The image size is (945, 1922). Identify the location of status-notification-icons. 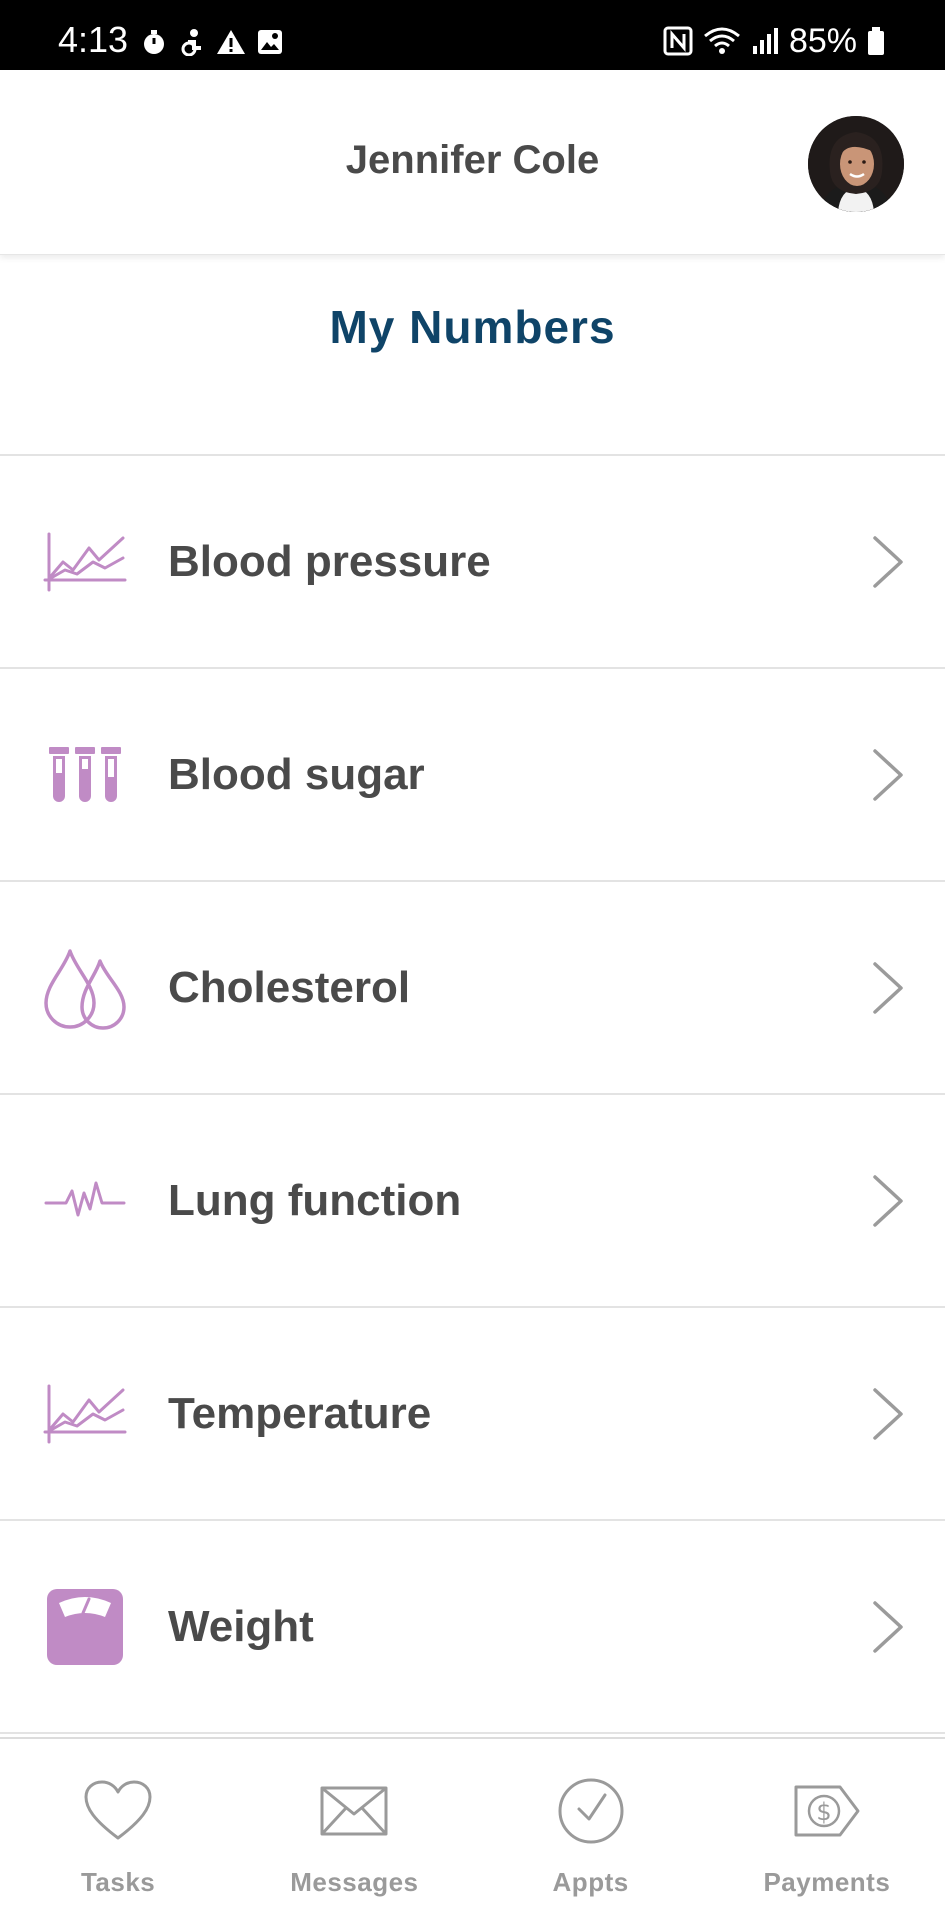
(212, 42).